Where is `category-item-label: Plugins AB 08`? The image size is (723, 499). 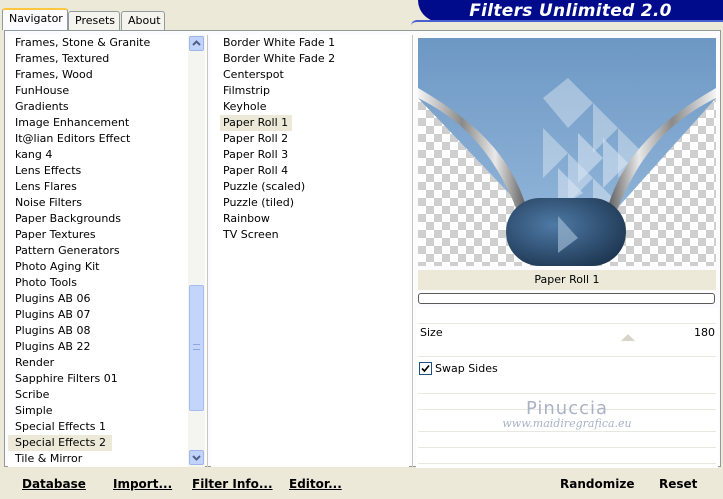
category-item-label: Plugins AB 08 is located at coordinates (53, 330).